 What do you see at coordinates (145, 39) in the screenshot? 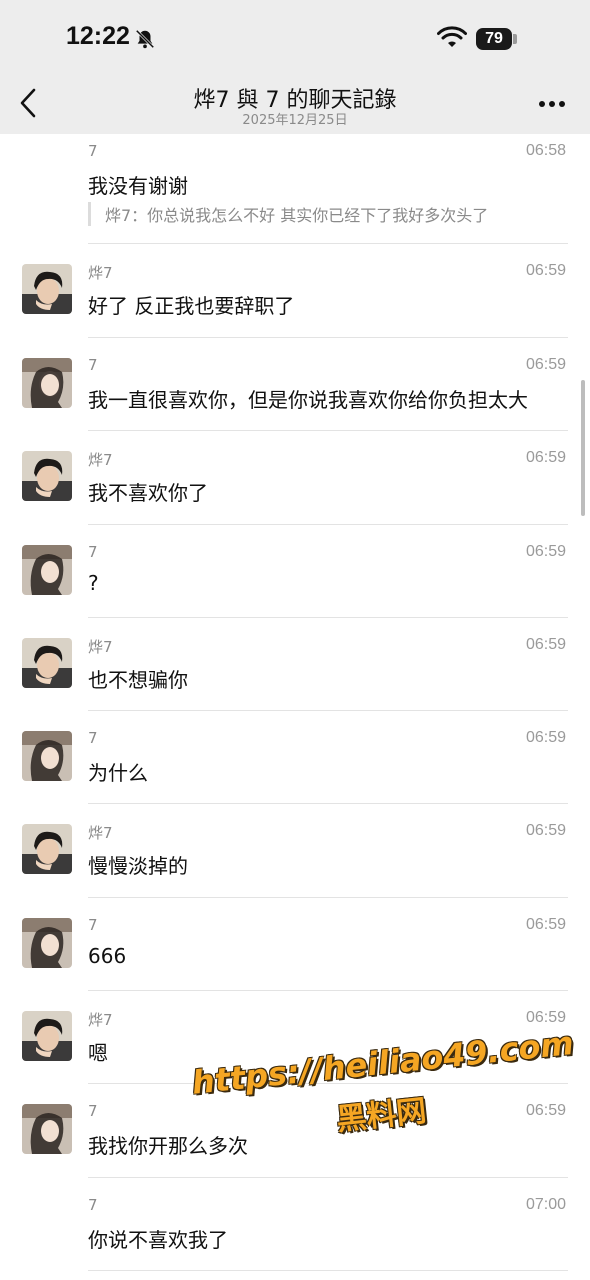
I see `bell-slash-icon` at bounding box center [145, 39].